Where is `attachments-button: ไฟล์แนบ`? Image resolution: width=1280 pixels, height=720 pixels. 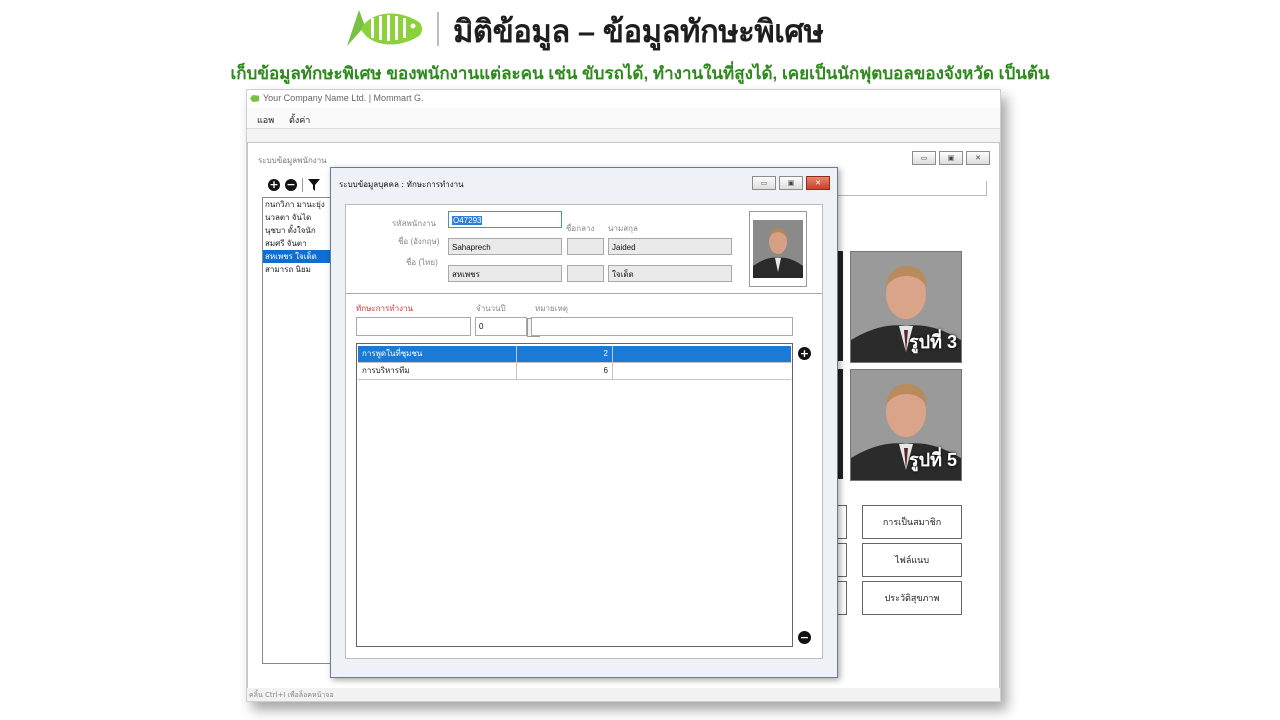 attachments-button: ไฟล์แนบ is located at coordinates (912, 560).